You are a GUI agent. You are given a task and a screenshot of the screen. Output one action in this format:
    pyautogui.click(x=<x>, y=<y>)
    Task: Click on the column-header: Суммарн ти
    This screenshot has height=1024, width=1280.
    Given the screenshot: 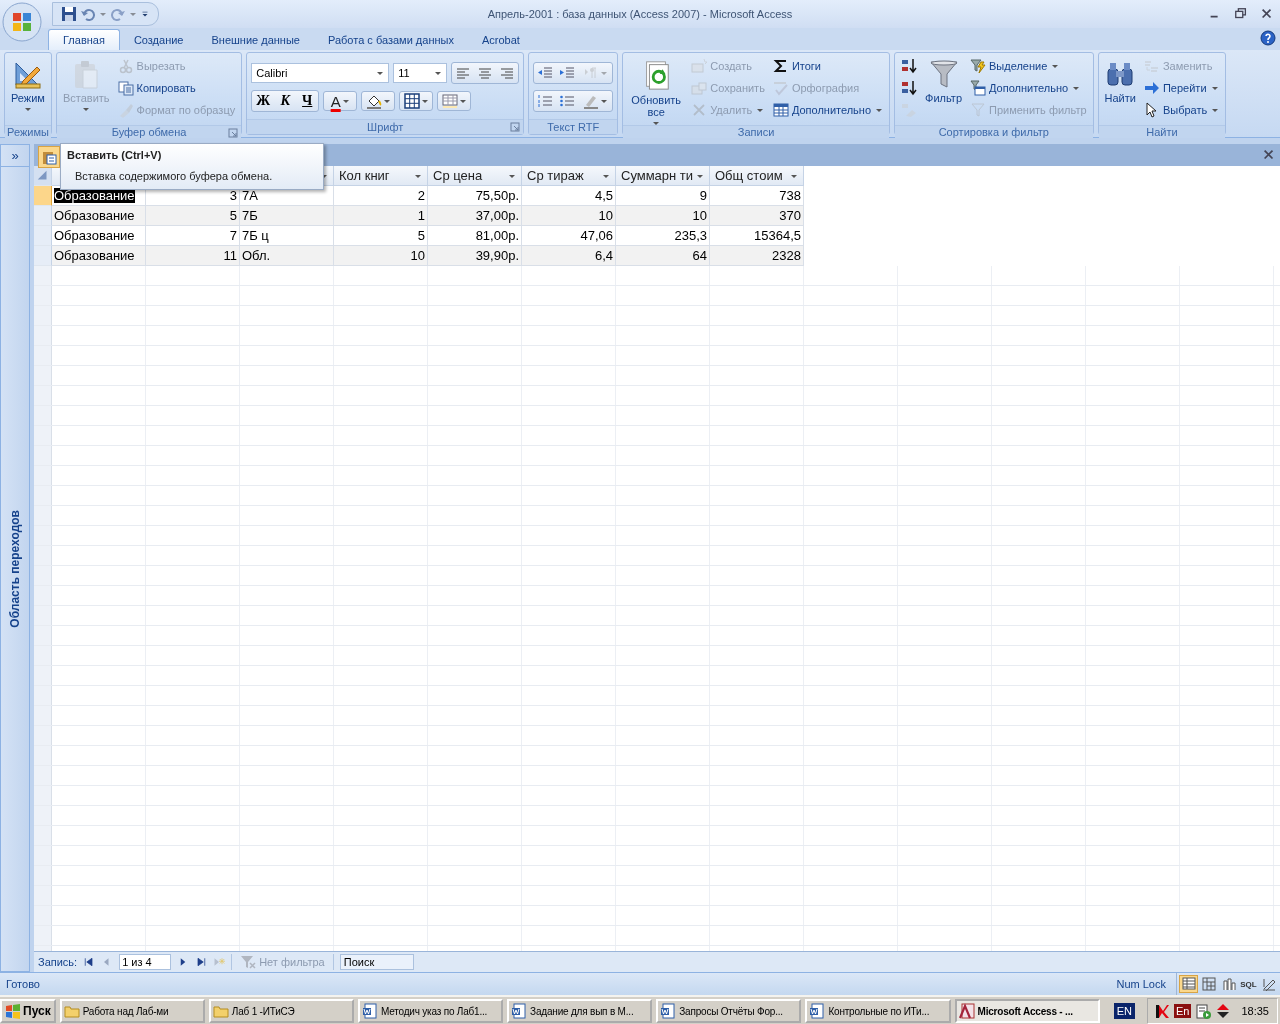 What is the action you would take?
    pyautogui.click(x=663, y=176)
    